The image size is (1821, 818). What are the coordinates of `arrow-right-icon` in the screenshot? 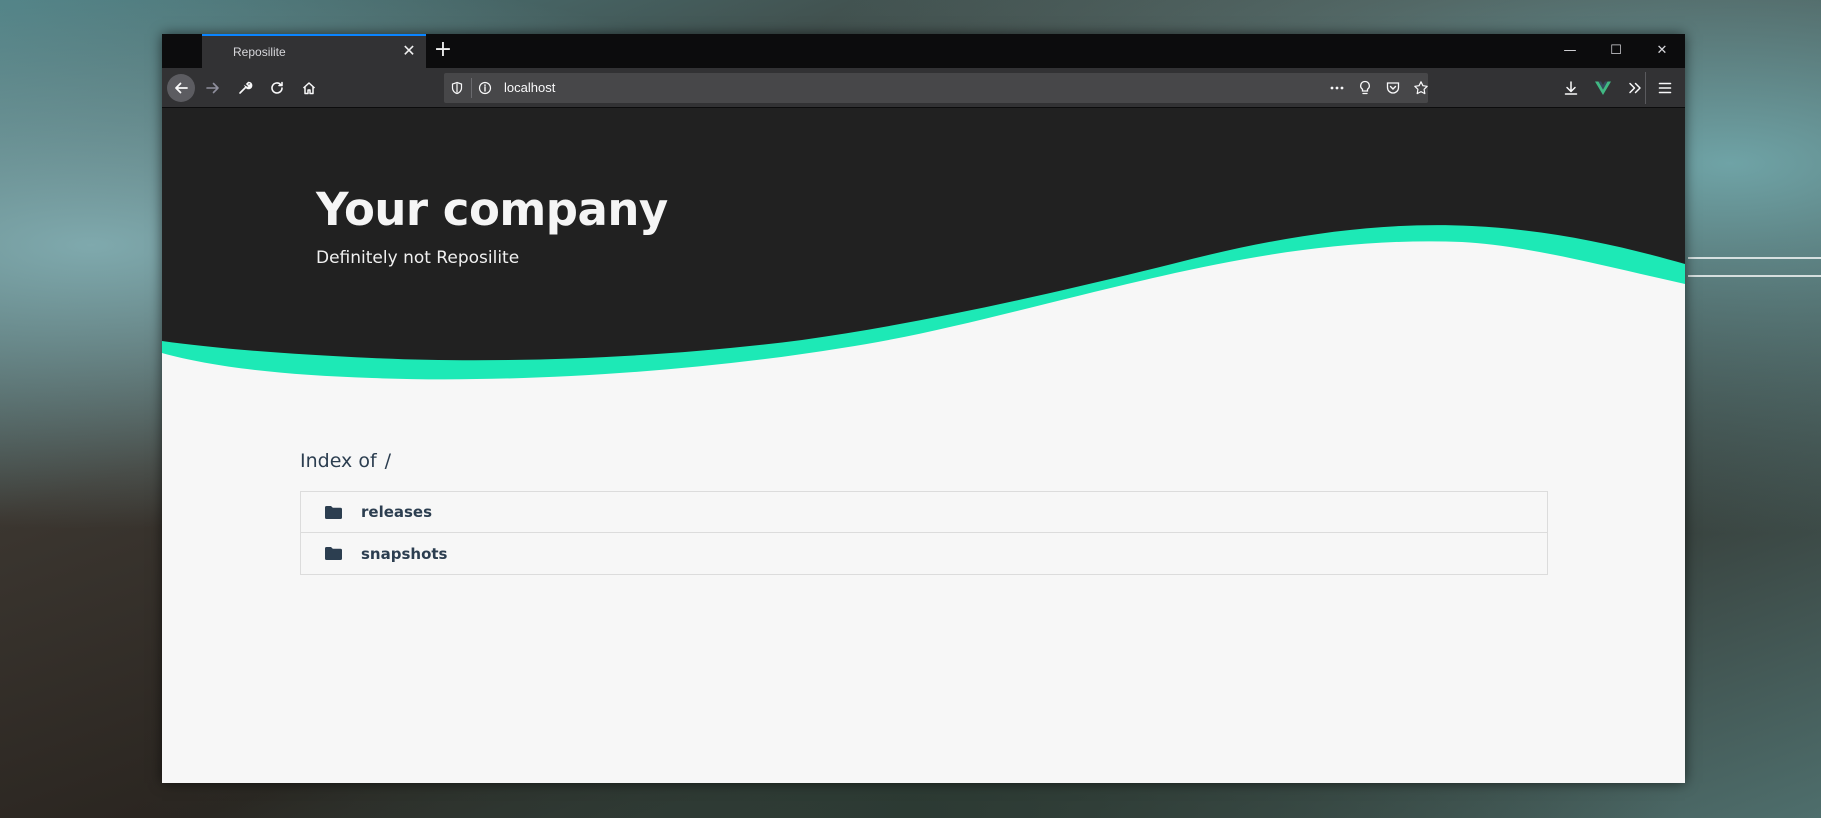 It's located at (212, 88).